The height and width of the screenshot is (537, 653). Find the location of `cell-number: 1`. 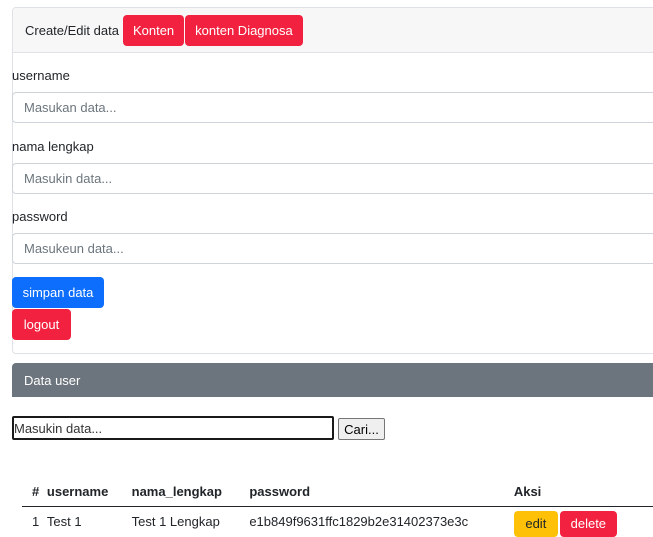

cell-number: 1 is located at coordinates (36, 521).